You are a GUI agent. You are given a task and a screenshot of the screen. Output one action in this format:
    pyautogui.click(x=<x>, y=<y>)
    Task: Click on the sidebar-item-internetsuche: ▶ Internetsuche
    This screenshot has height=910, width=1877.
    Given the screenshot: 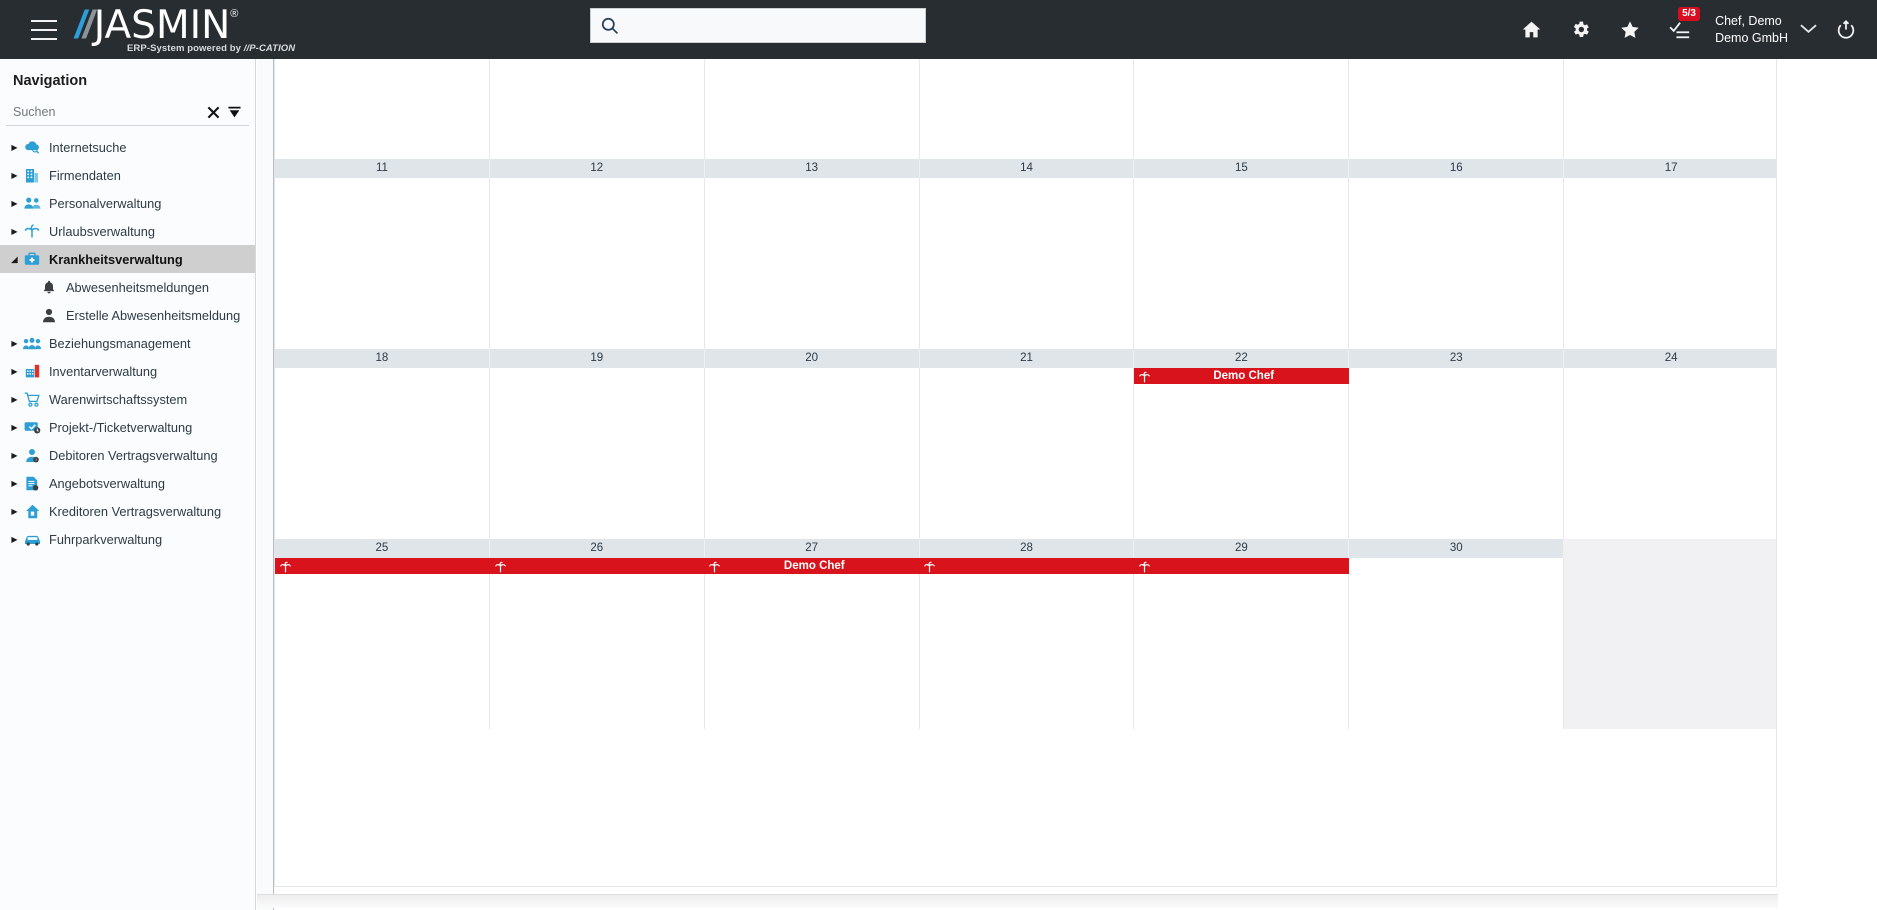 What is the action you would take?
    pyautogui.click(x=127, y=147)
    